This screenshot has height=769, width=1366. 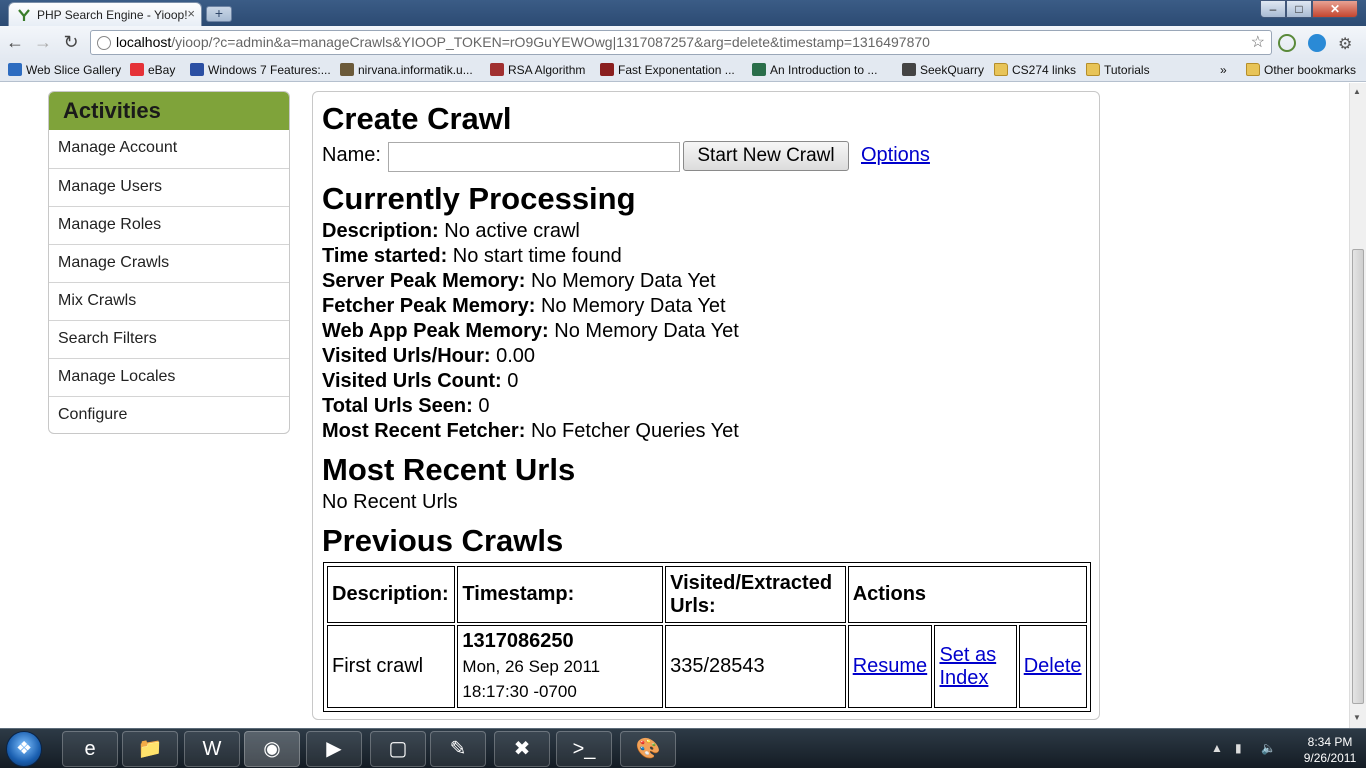 What do you see at coordinates (1118, 70) in the screenshot?
I see `bookmark-folder-tutorials: Tutorials` at bounding box center [1118, 70].